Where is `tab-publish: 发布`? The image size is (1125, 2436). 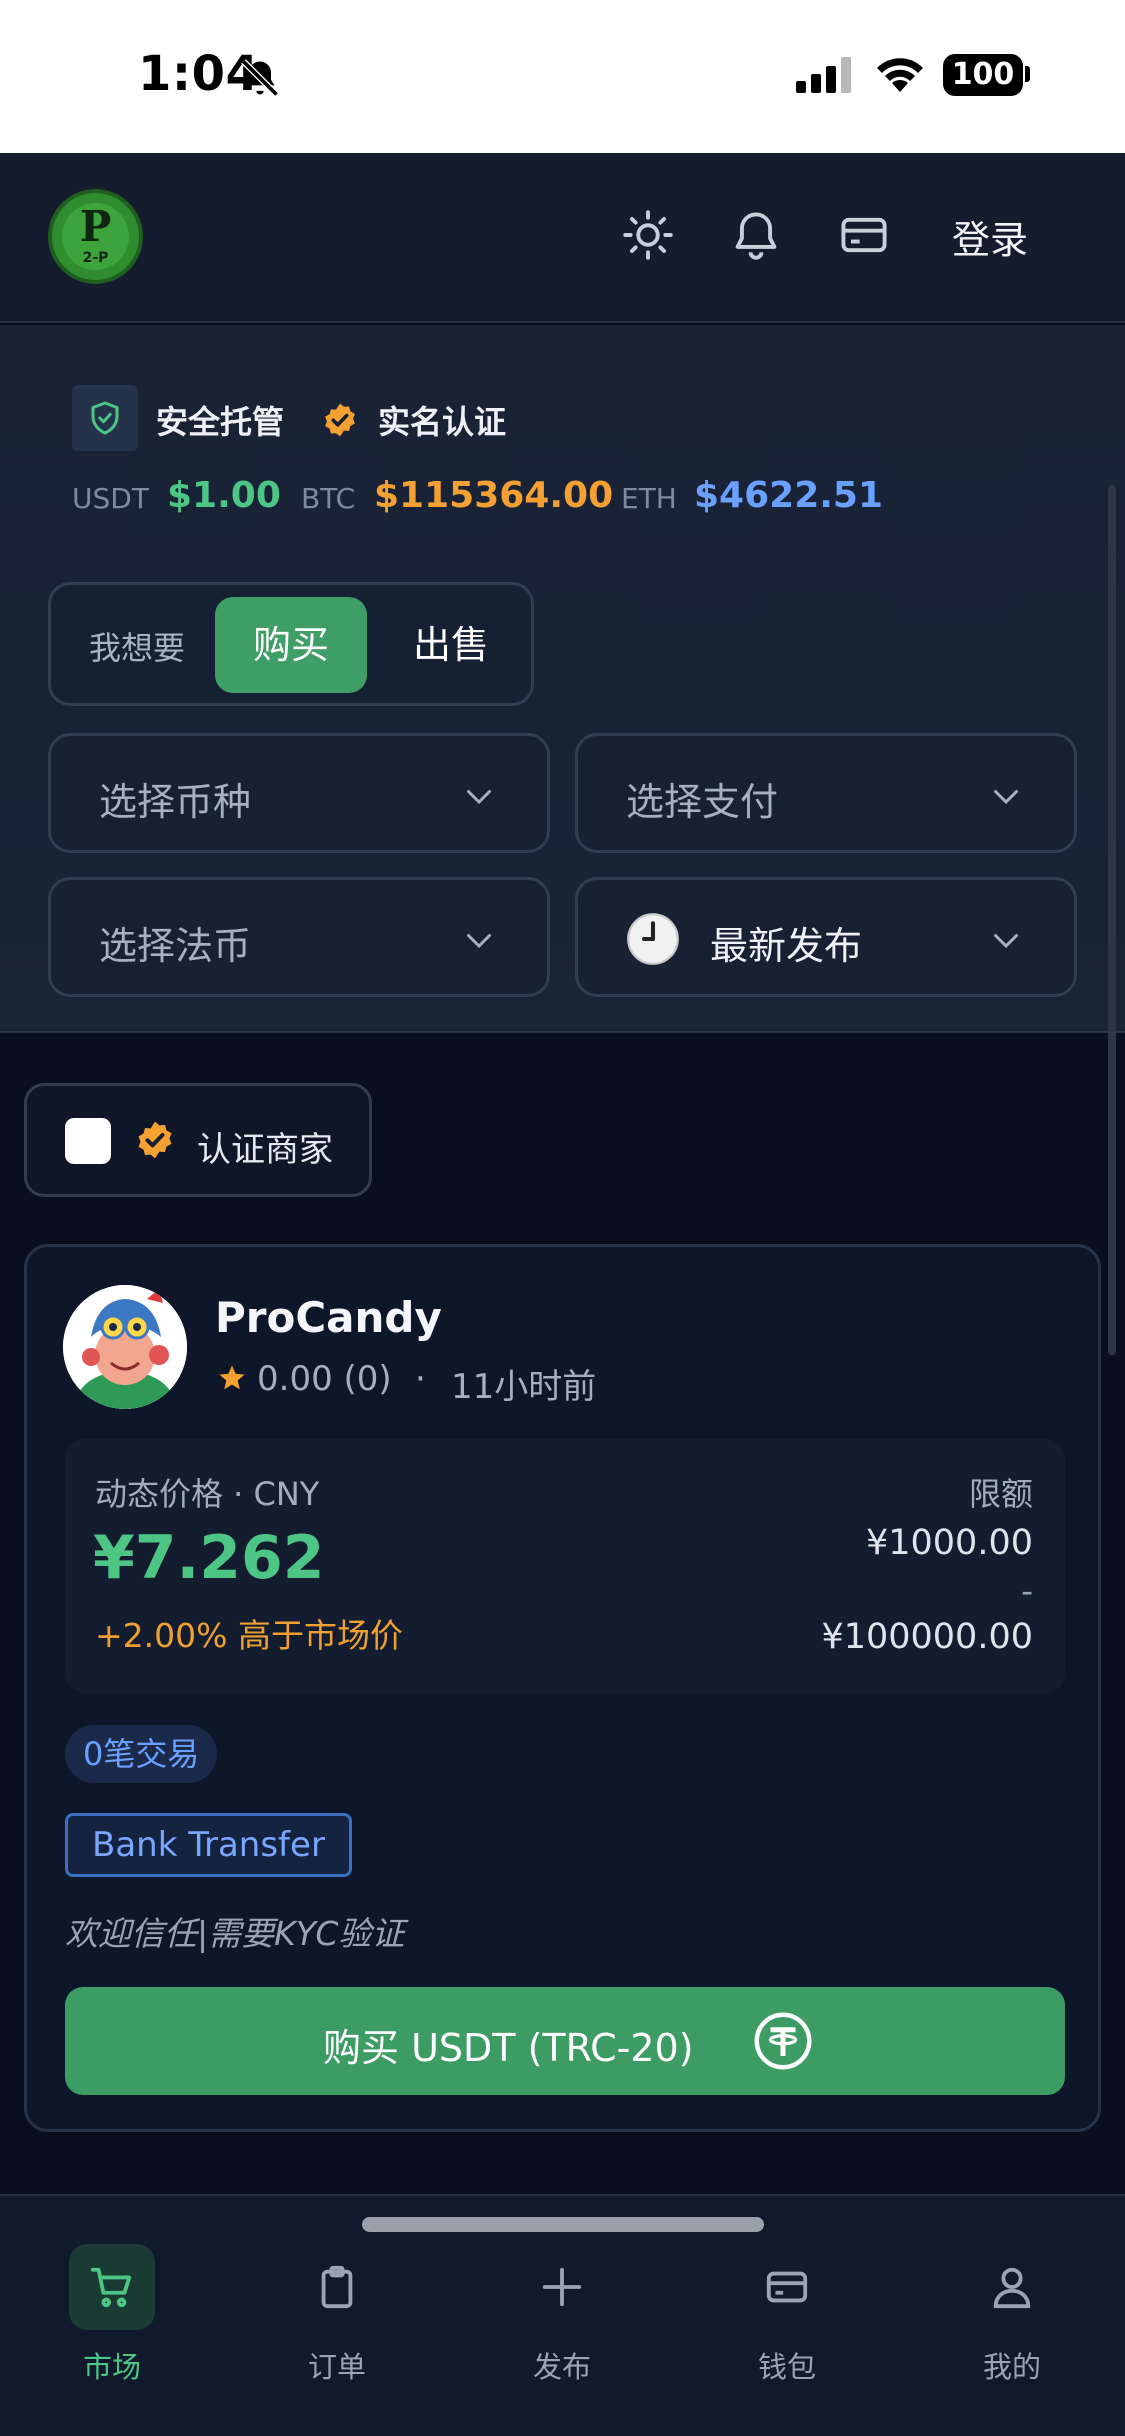
tab-publish: 发布 is located at coordinates (562, 2319).